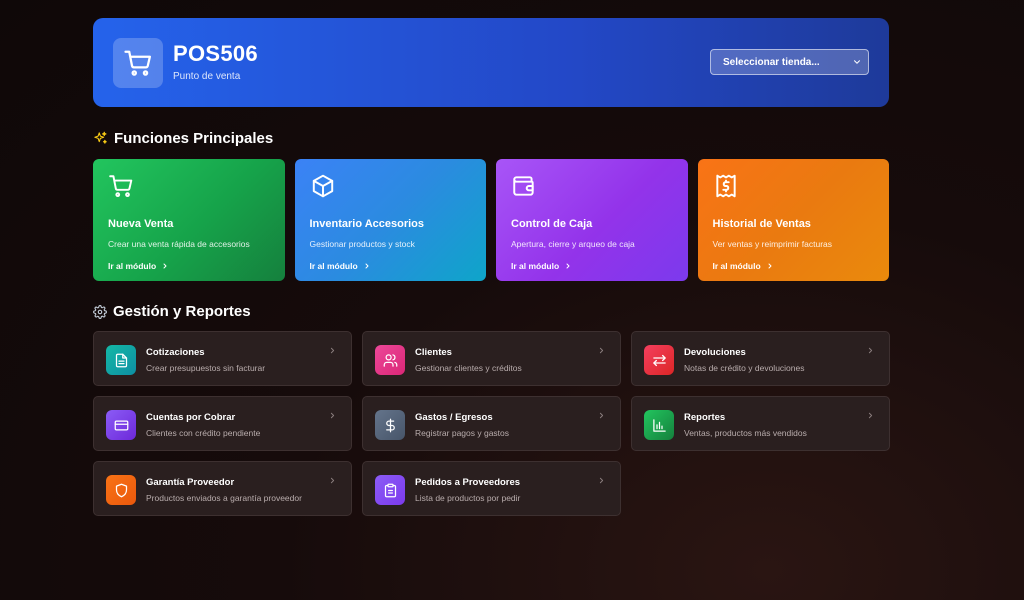 The image size is (1024, 600). I want to click on card-title: Clientes, so click(433, 352).